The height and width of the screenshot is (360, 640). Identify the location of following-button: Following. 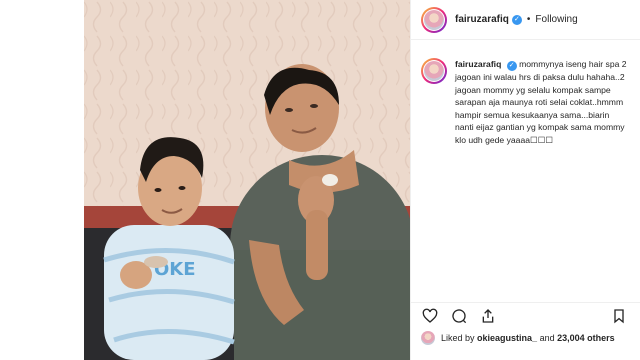
(556, 19).